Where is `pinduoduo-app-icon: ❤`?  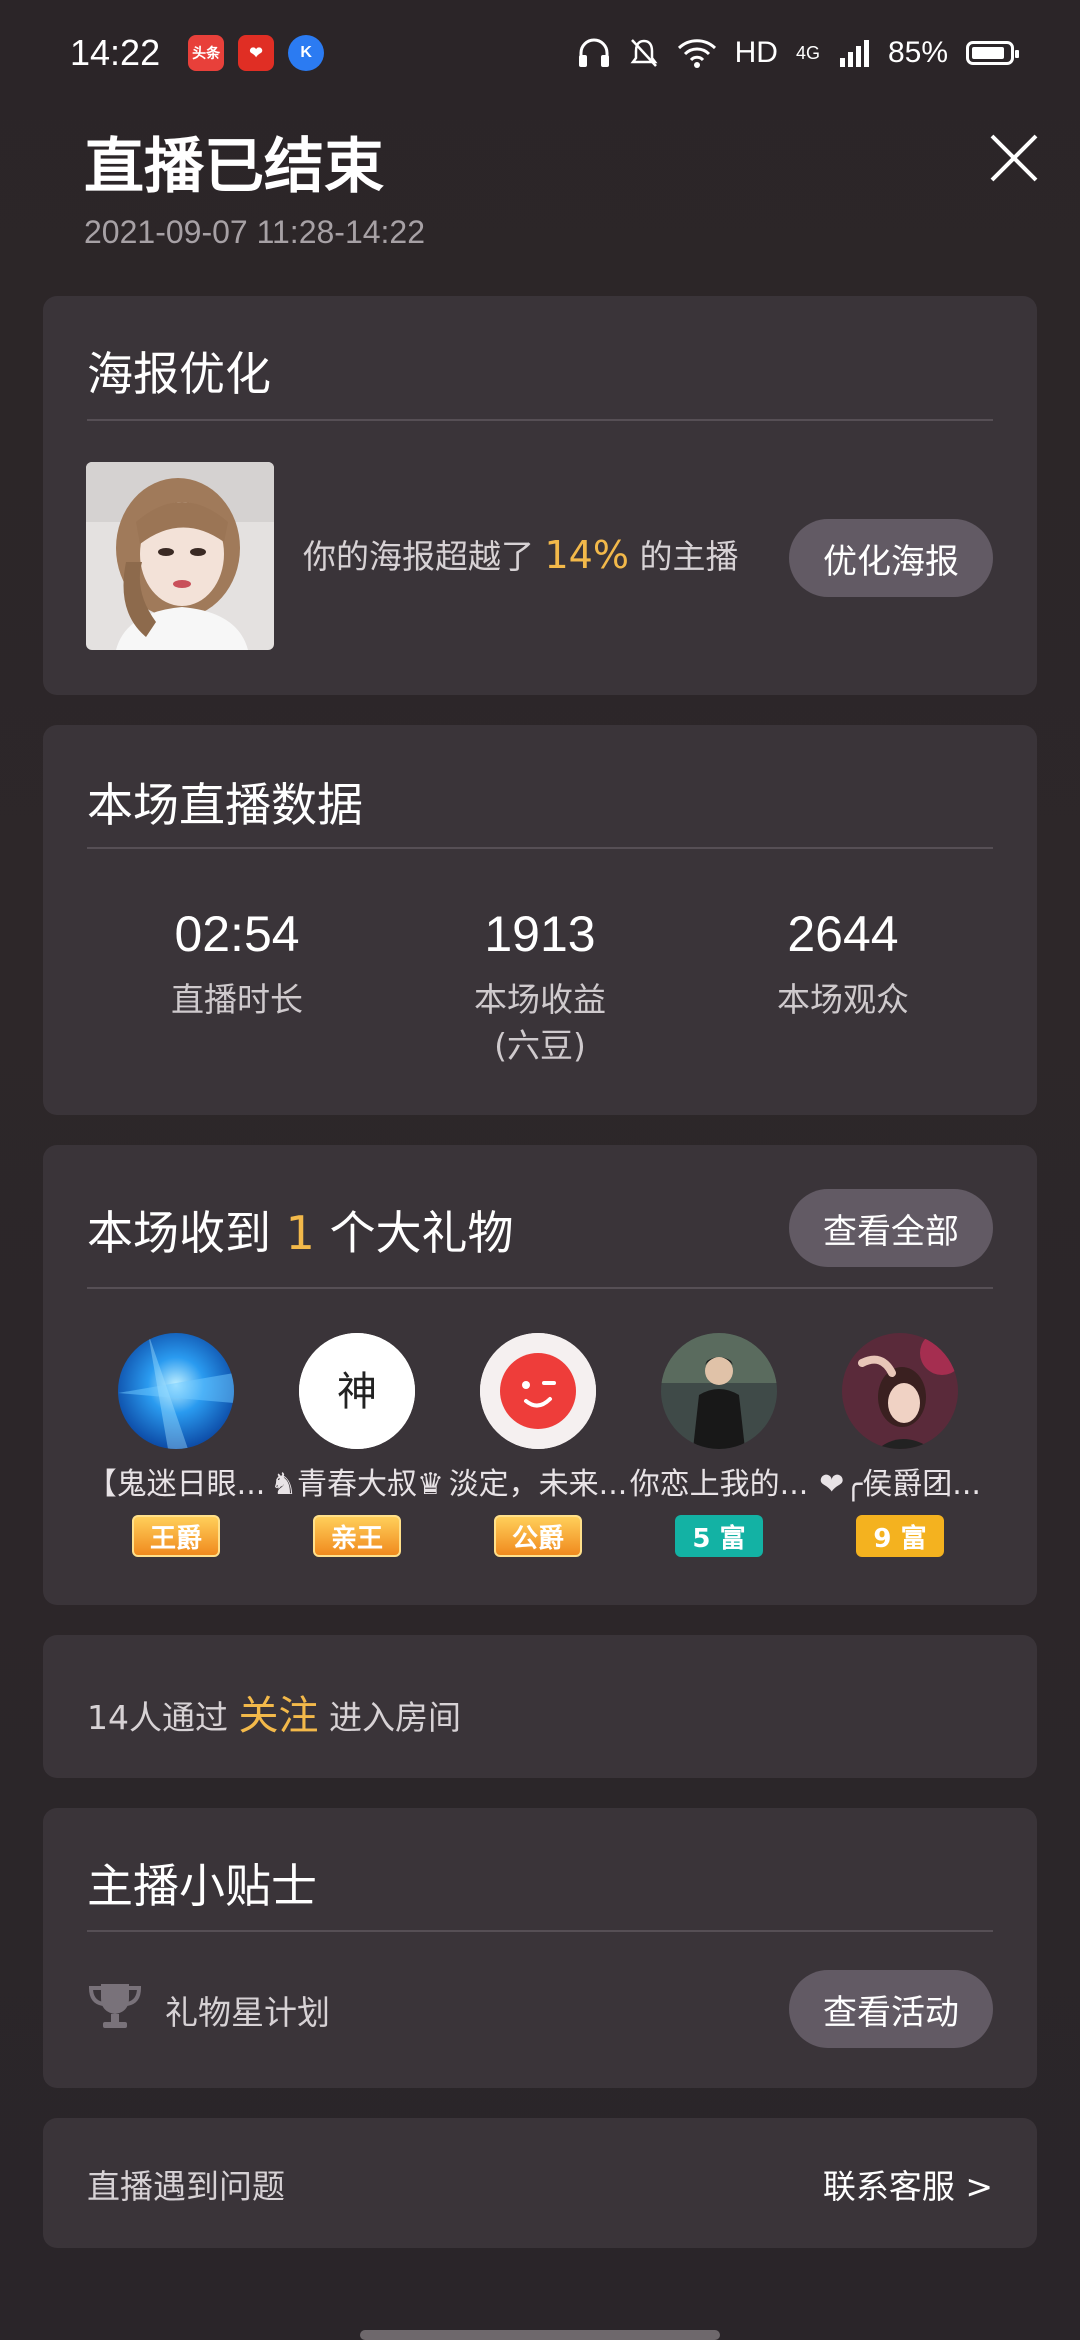 pinduoduo-app-icon: ❤ is located at coordinates (256, 53).